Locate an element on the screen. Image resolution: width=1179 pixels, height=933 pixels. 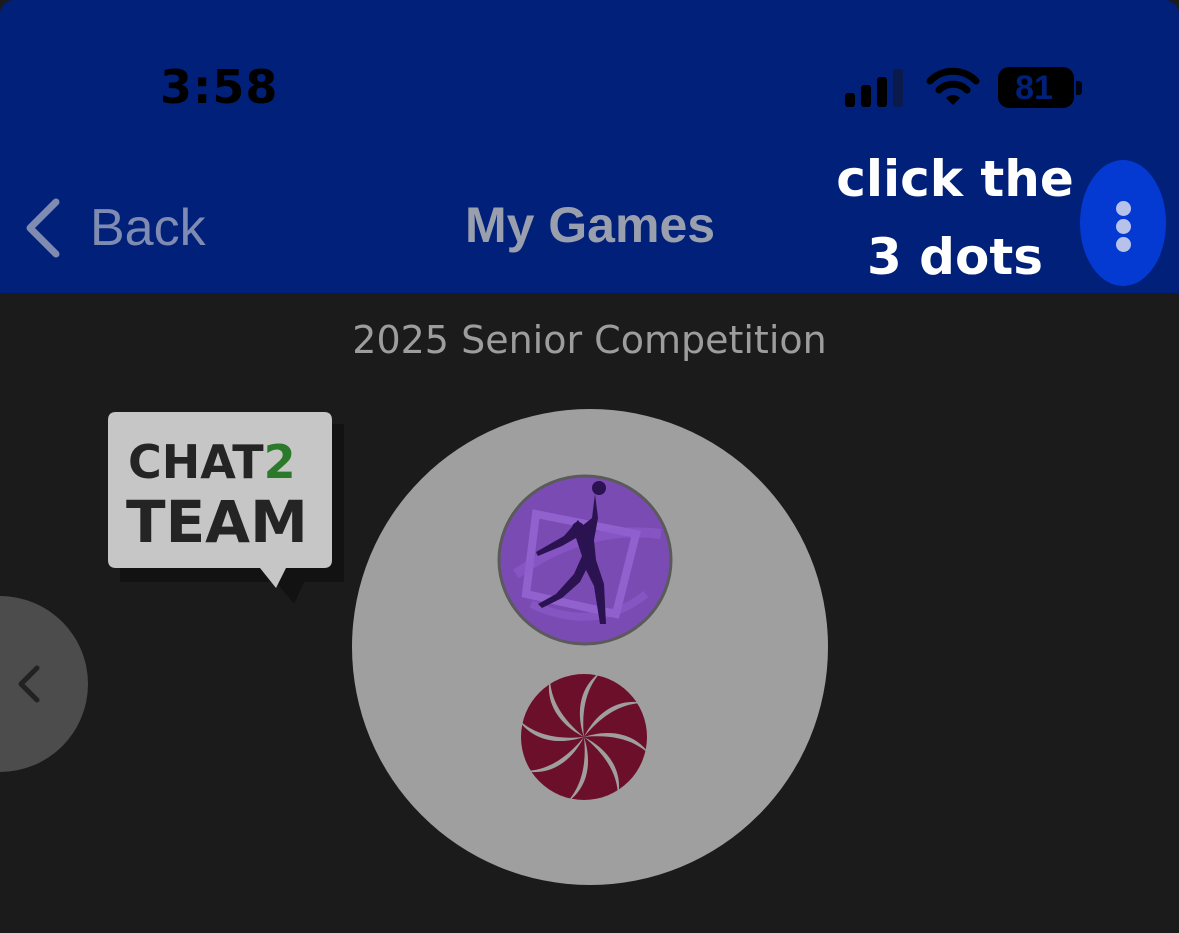
battery-icon: 81 is located at coordinates (1036, 87).